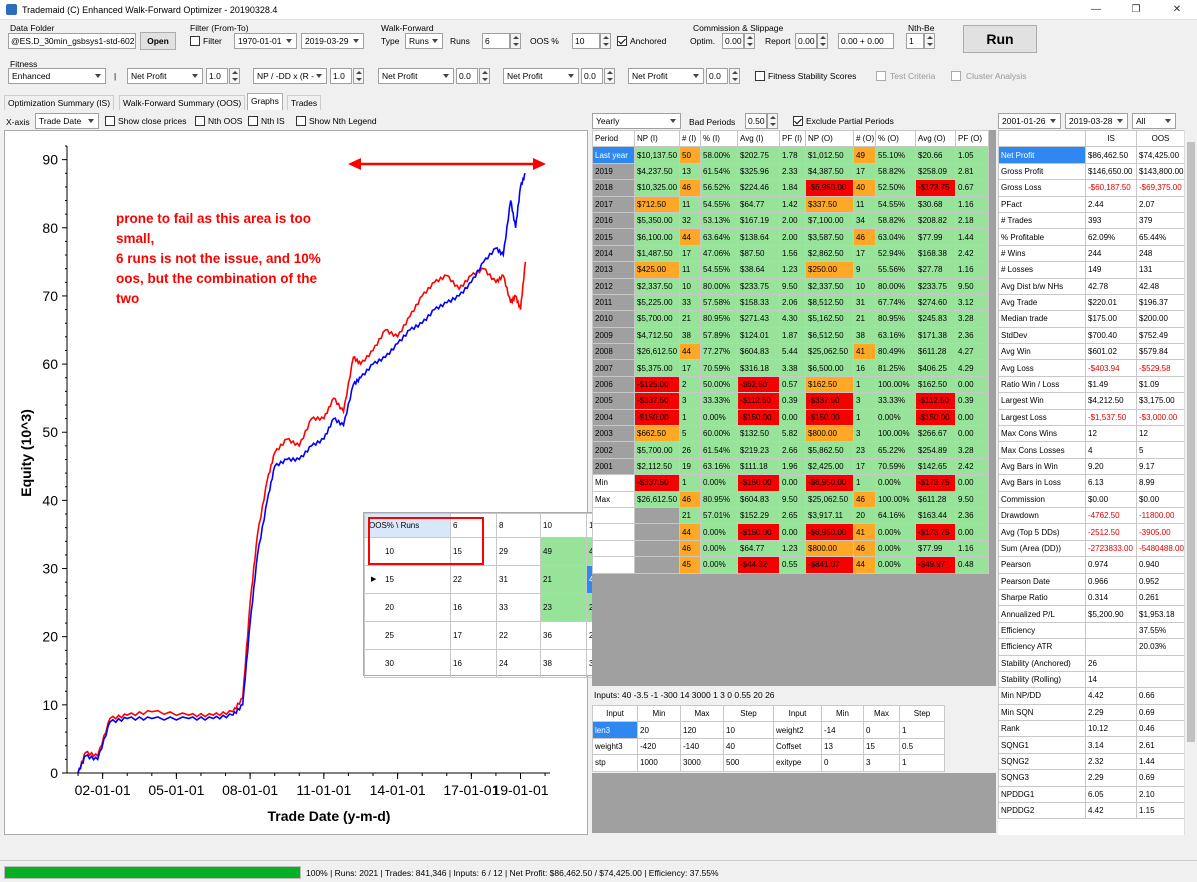 This screenshot has height=882, width=1197. Describe the element at coordinates (1091, 384) in the screenshot. I see `stats-row: Ratio Win / Loss $1.49 $1.09` at that location.